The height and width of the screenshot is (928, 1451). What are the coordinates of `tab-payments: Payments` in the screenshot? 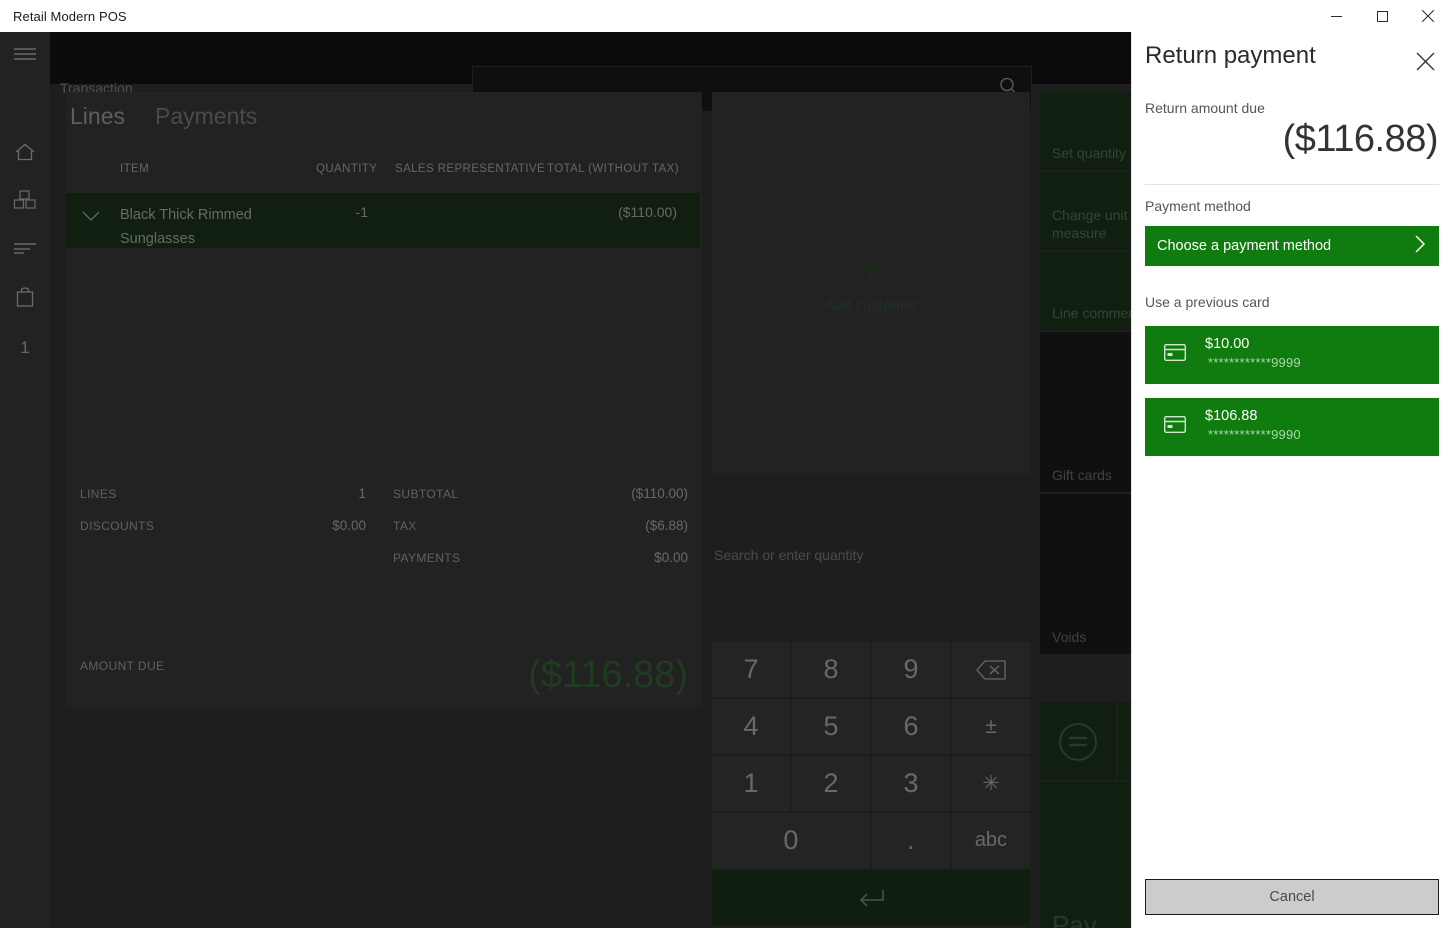 It's located at (206, 116).